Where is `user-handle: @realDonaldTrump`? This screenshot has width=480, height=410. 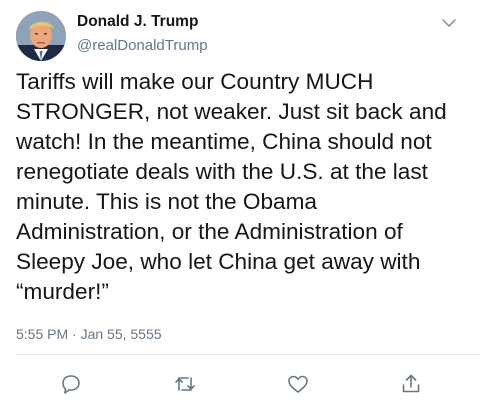
user-handle: @realDonaldTrump is located at coordinates (142, 45).